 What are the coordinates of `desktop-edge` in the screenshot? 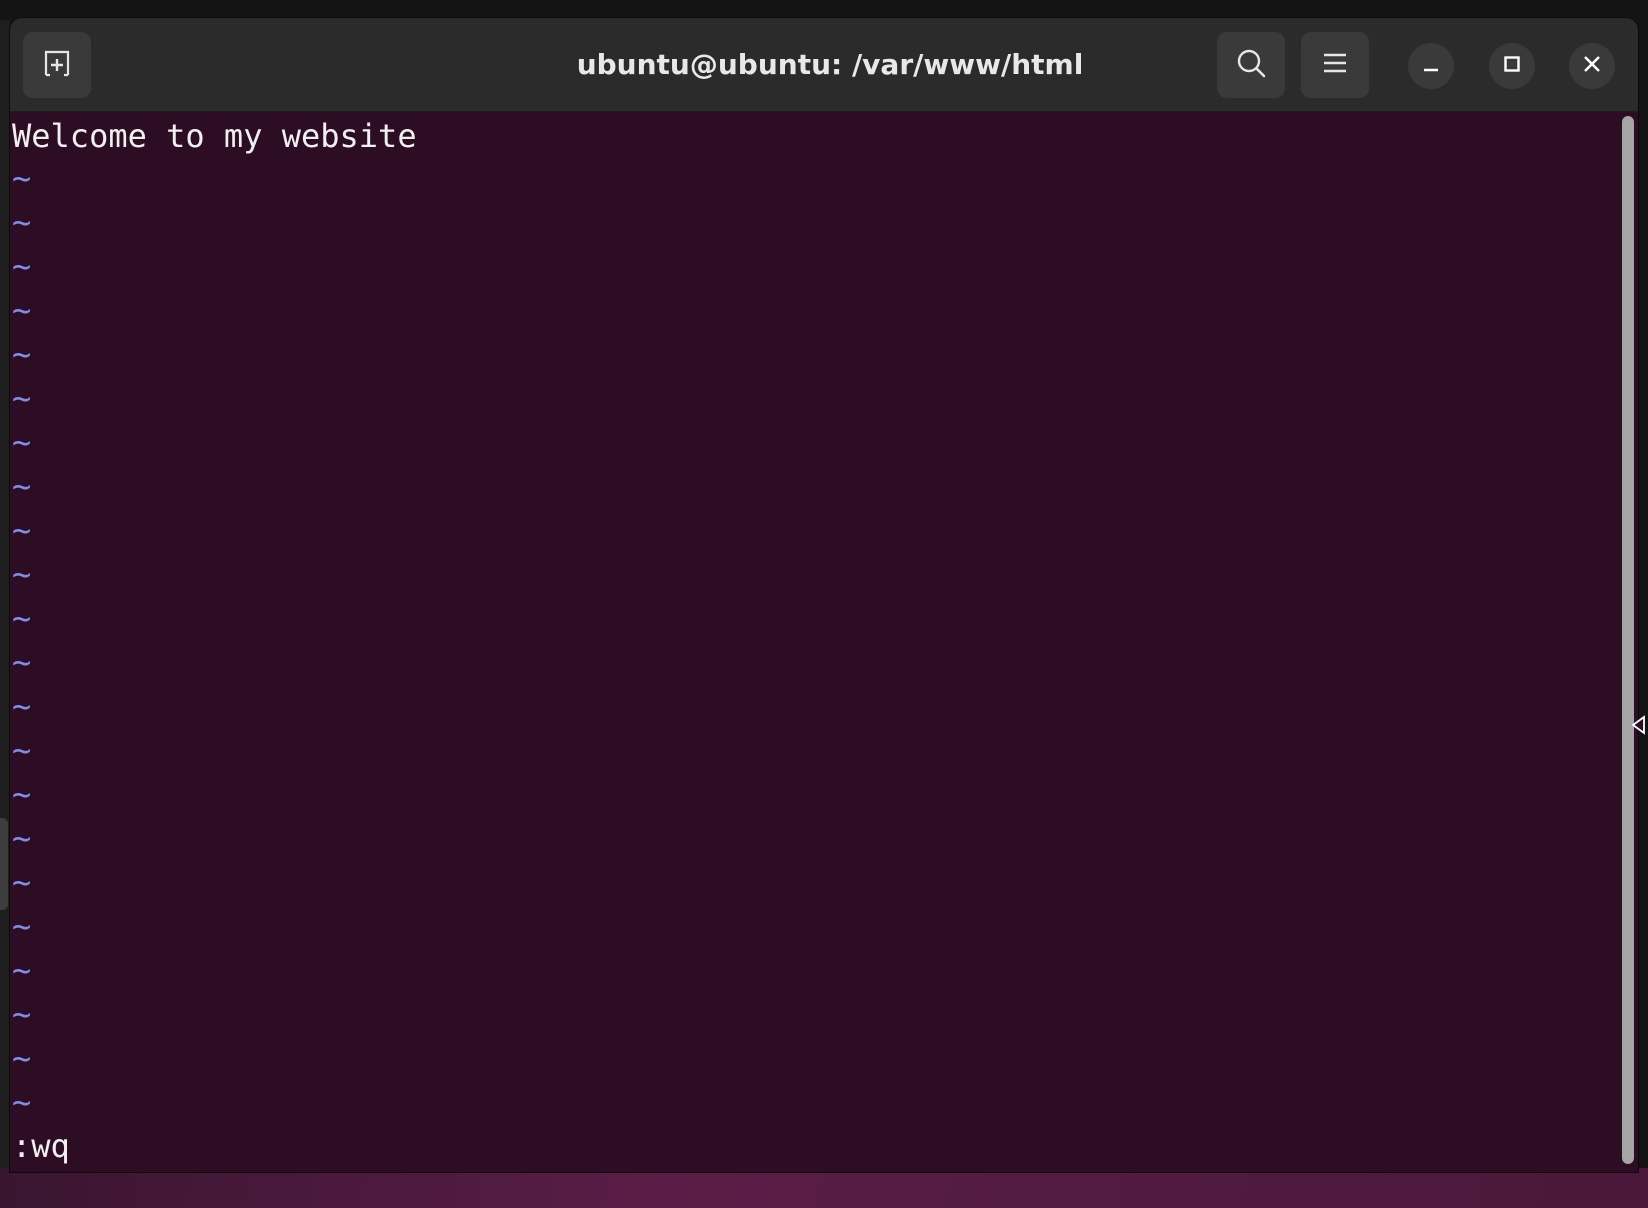 It's located at (5, 614).